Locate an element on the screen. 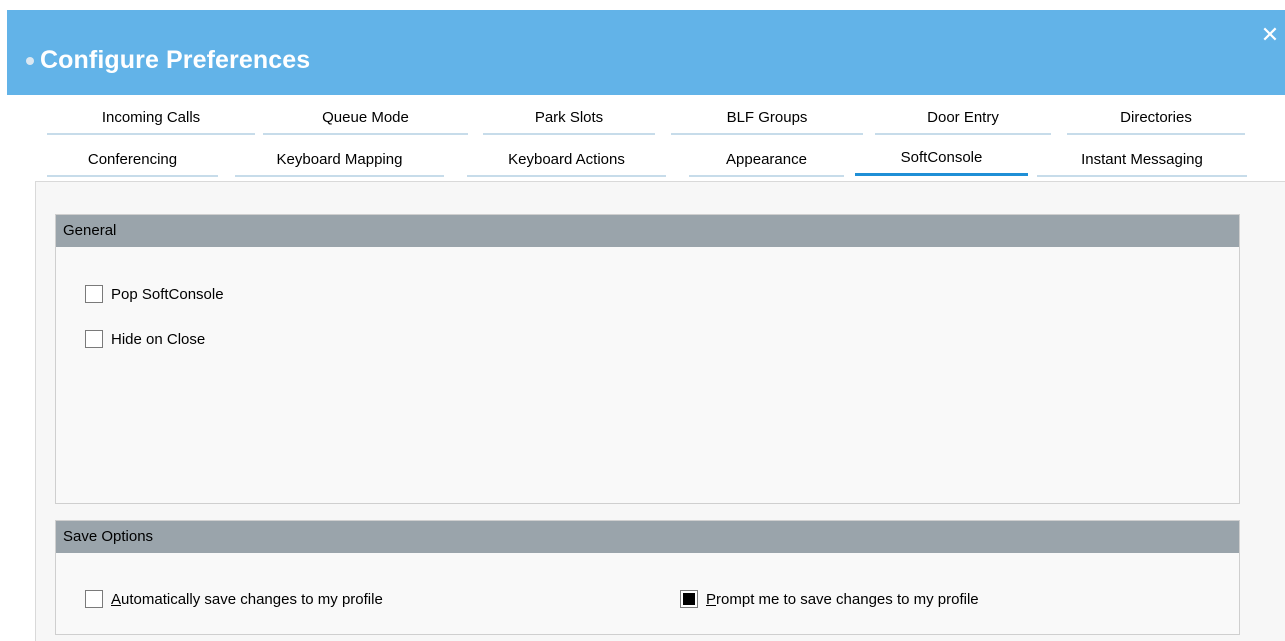 Image resolution: width=1285 pixels, height=641 pixels. close-icon: ✕ is located at coordinates (1270, 35).